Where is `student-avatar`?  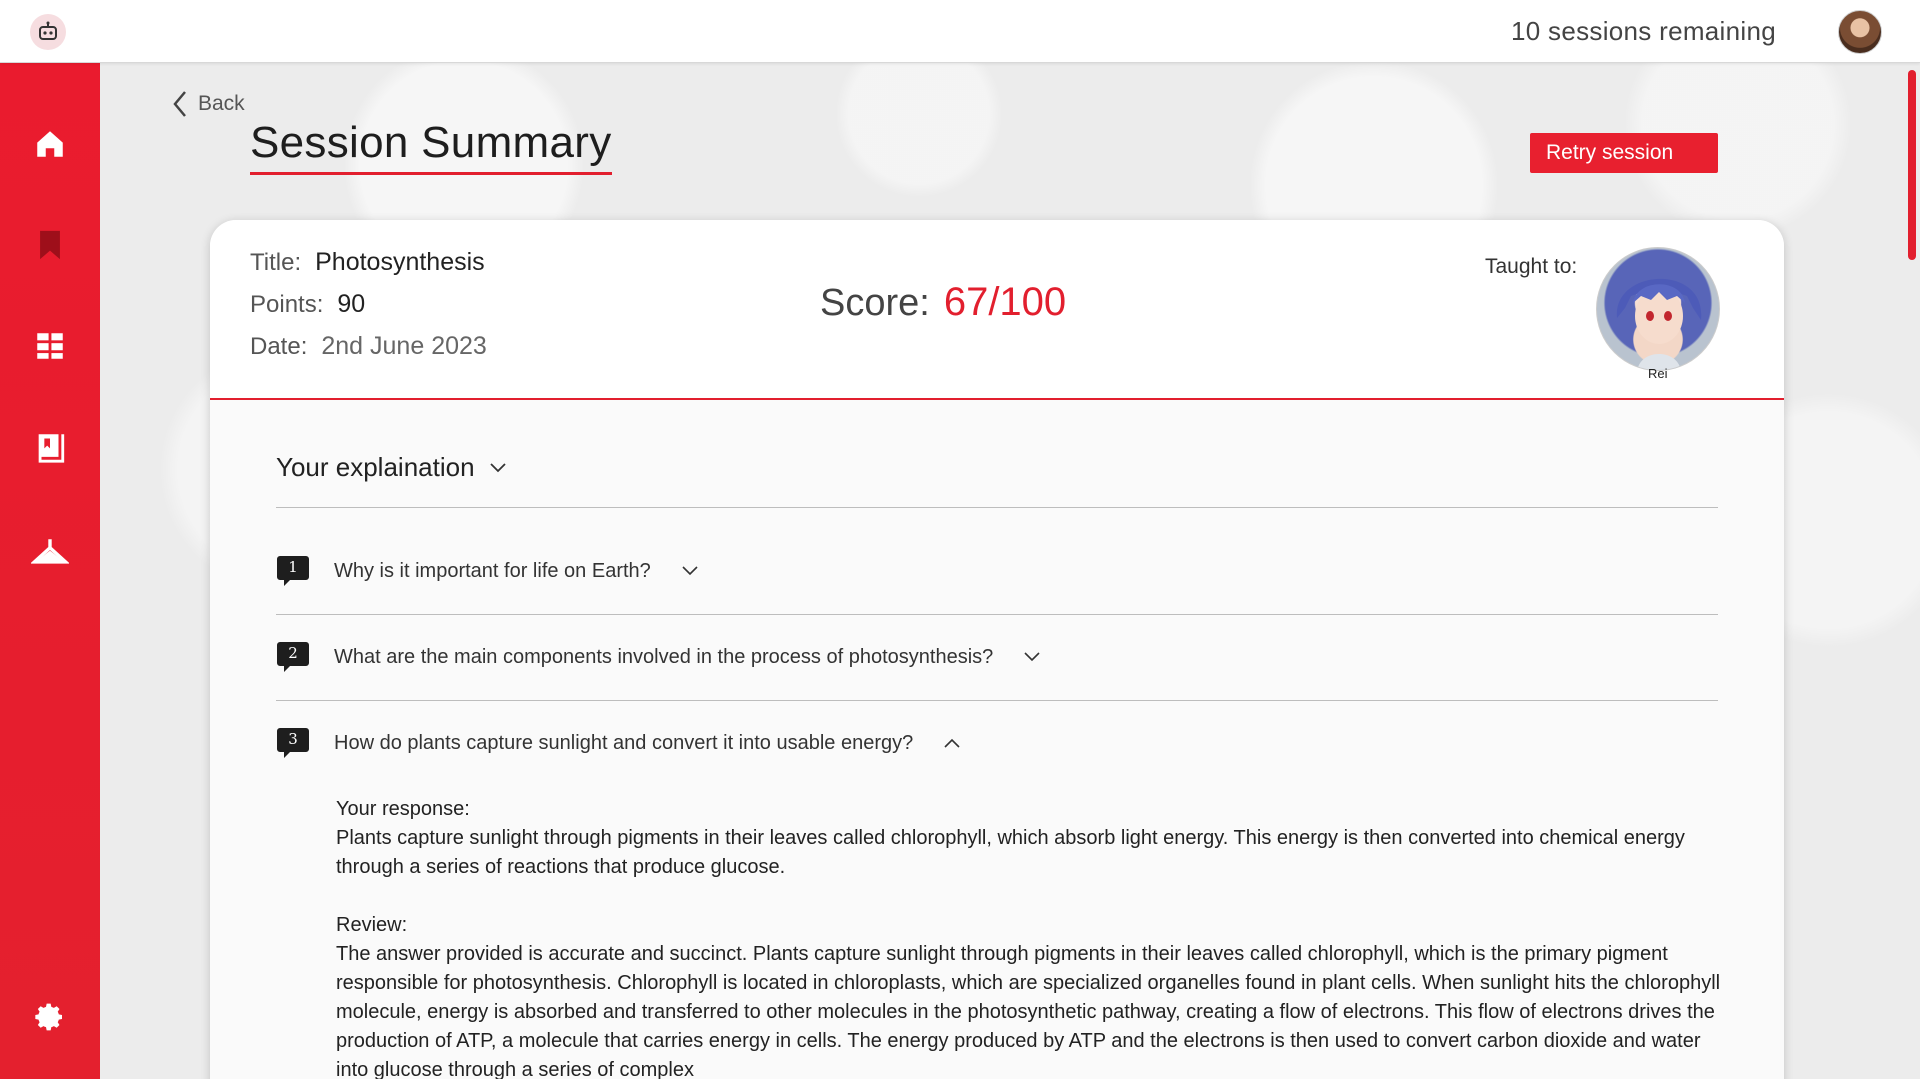
student-avatar is located at coordinates (1658, 309).